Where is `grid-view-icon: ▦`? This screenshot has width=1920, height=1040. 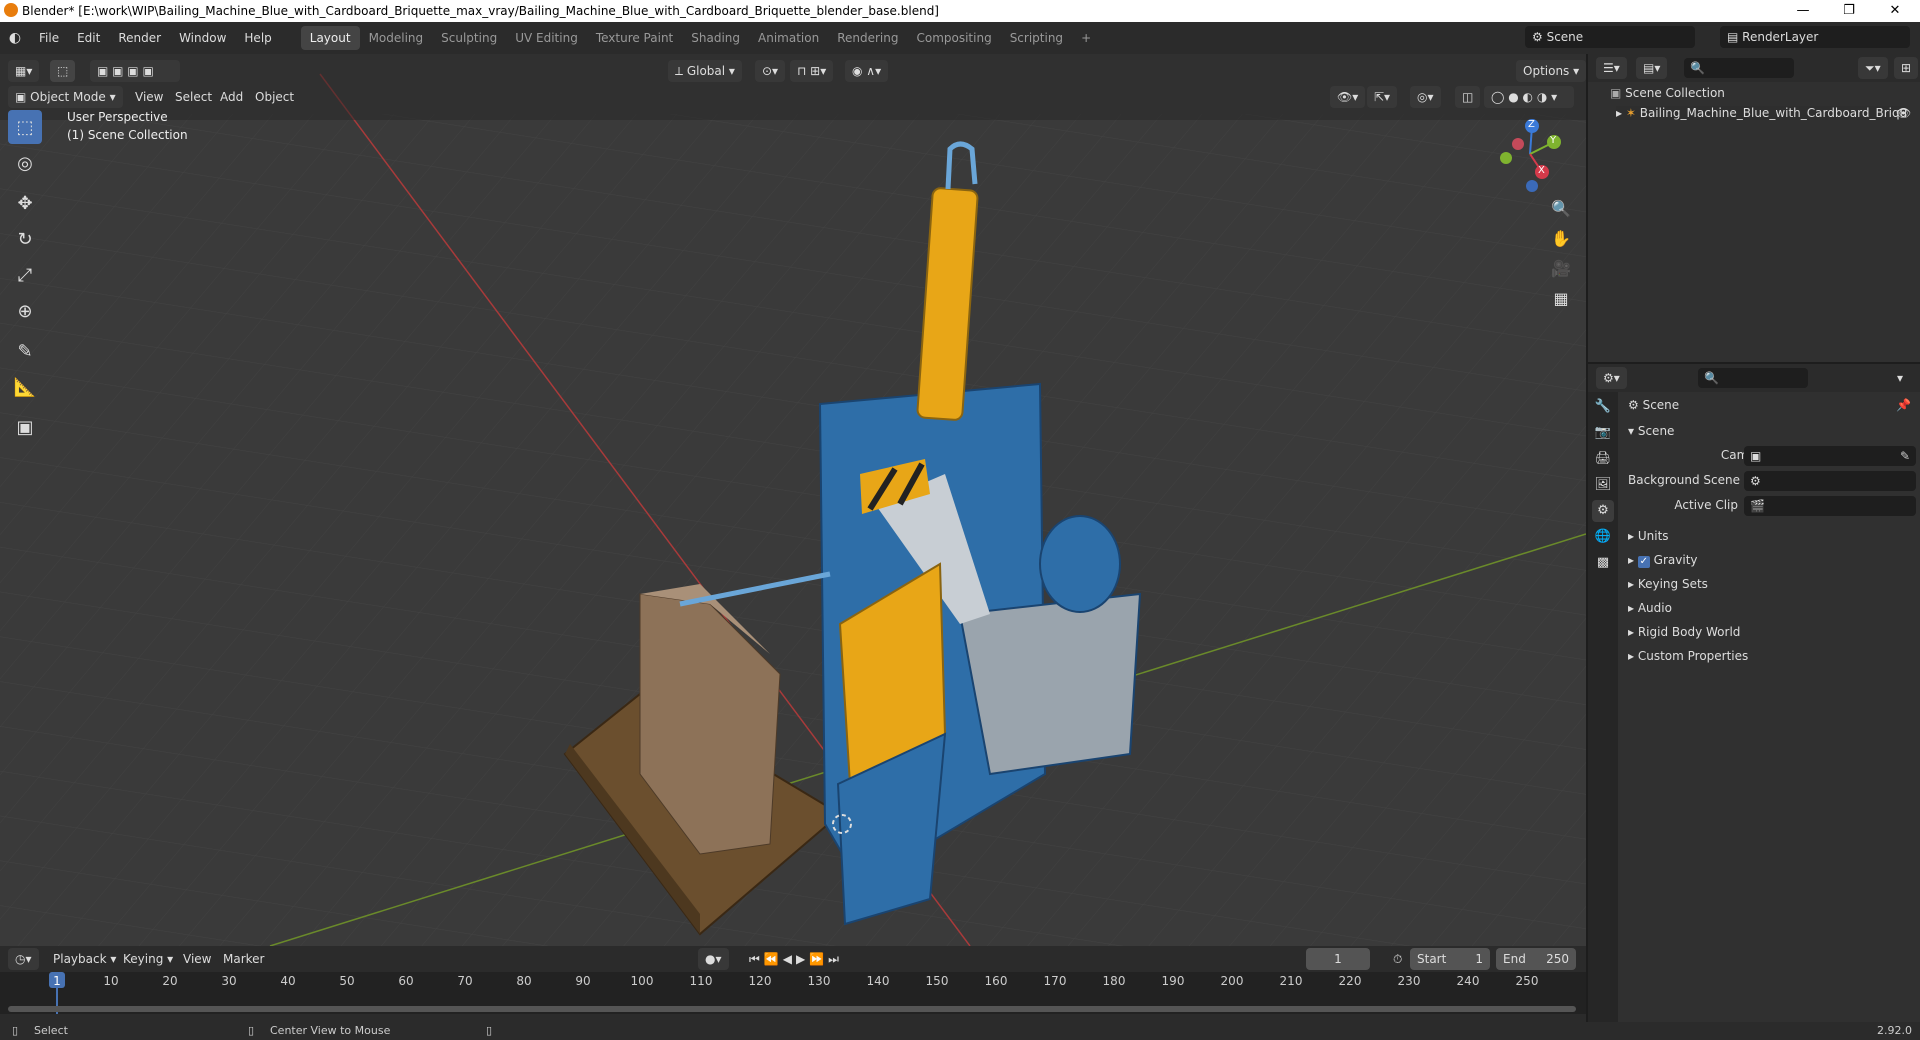
grid-view-icon: ▦ is located at coordinates (1561, 299).